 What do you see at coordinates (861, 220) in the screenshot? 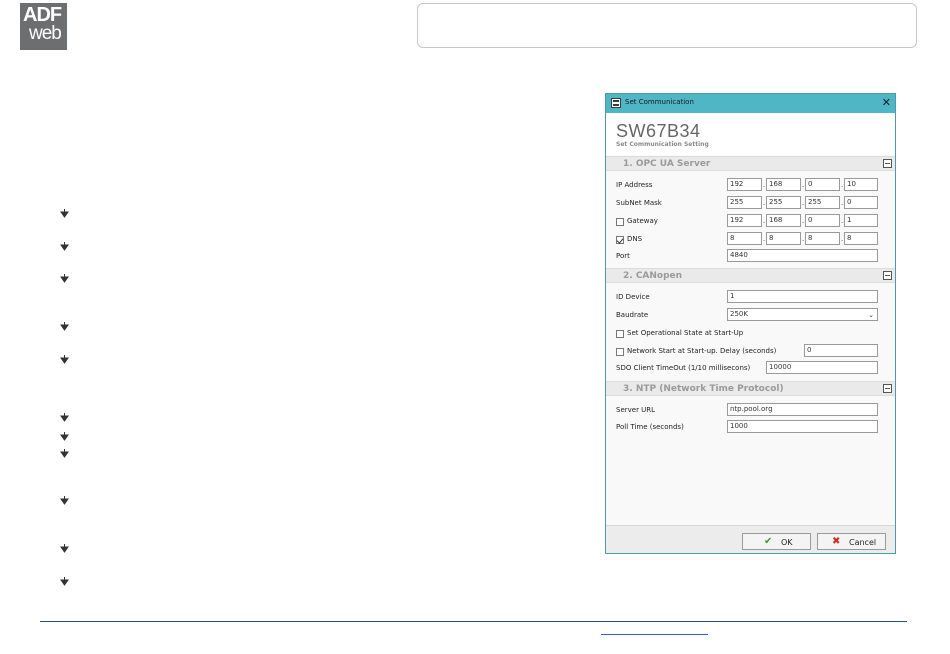
I see `gateway-octet-4: 1` at bounding box center [861, 220].